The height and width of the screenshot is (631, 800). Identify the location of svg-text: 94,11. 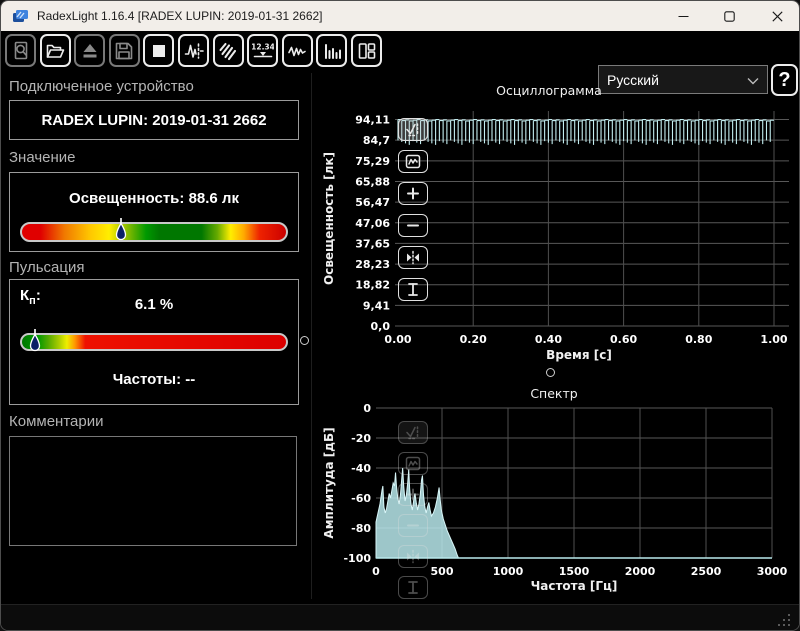
(372, 120).